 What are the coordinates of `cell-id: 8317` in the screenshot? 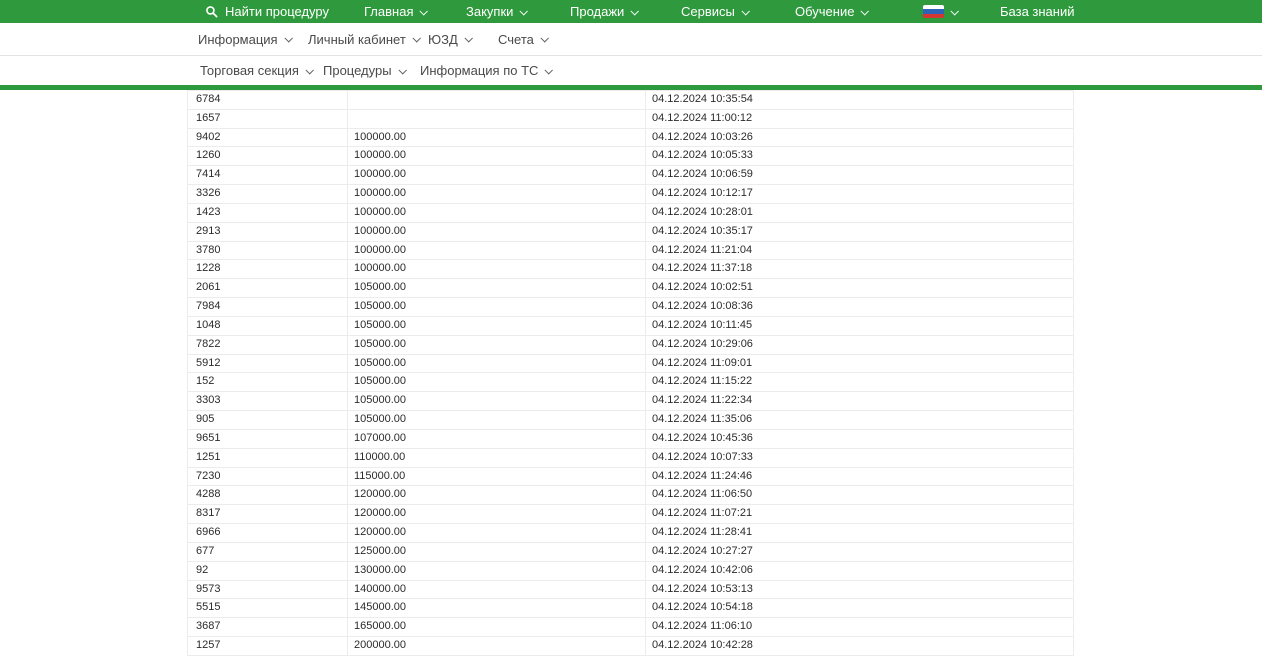 It's located at (268, 514).